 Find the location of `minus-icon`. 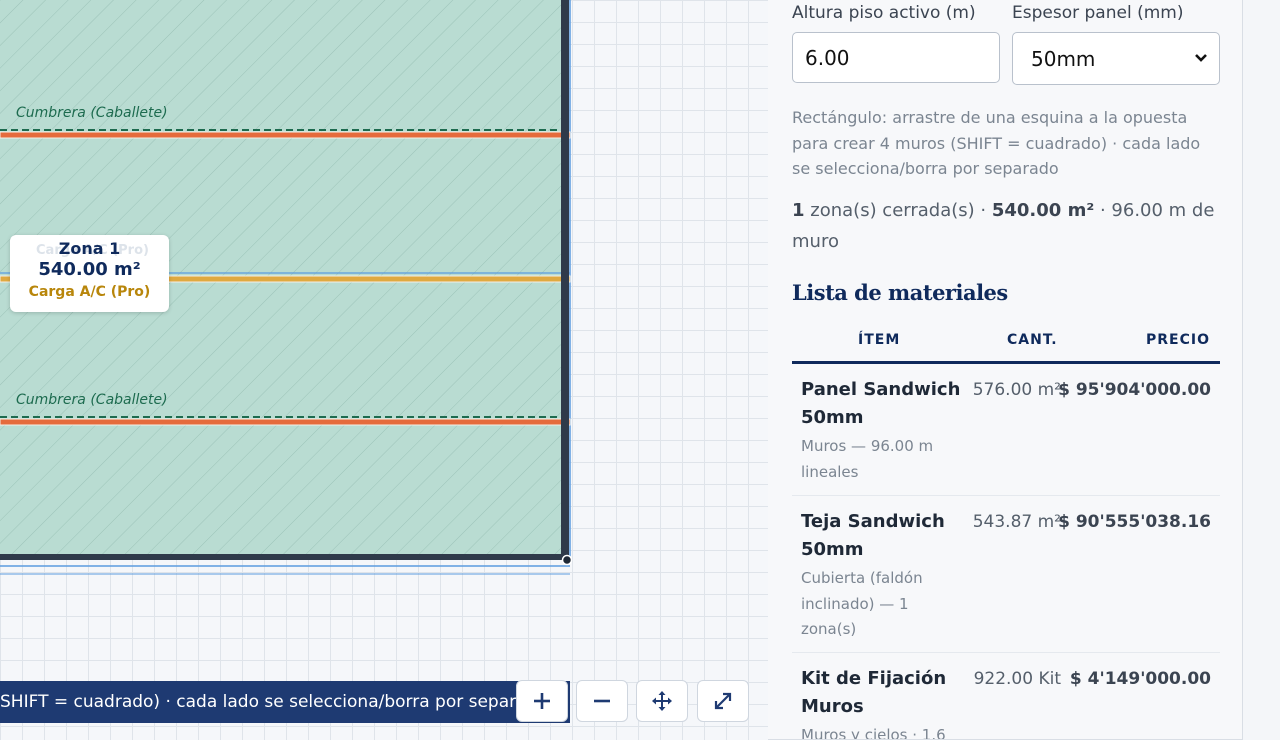

minus-icon is located at coordinates (602, 701).